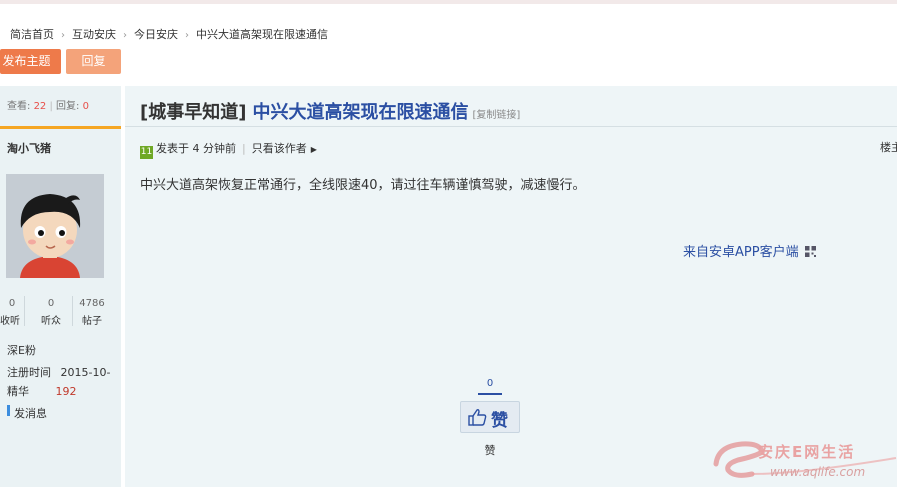  Describe the element at coordinates (92, 312) in the screenshot. I see `posts-count-block: 4786 帖子` at that location.